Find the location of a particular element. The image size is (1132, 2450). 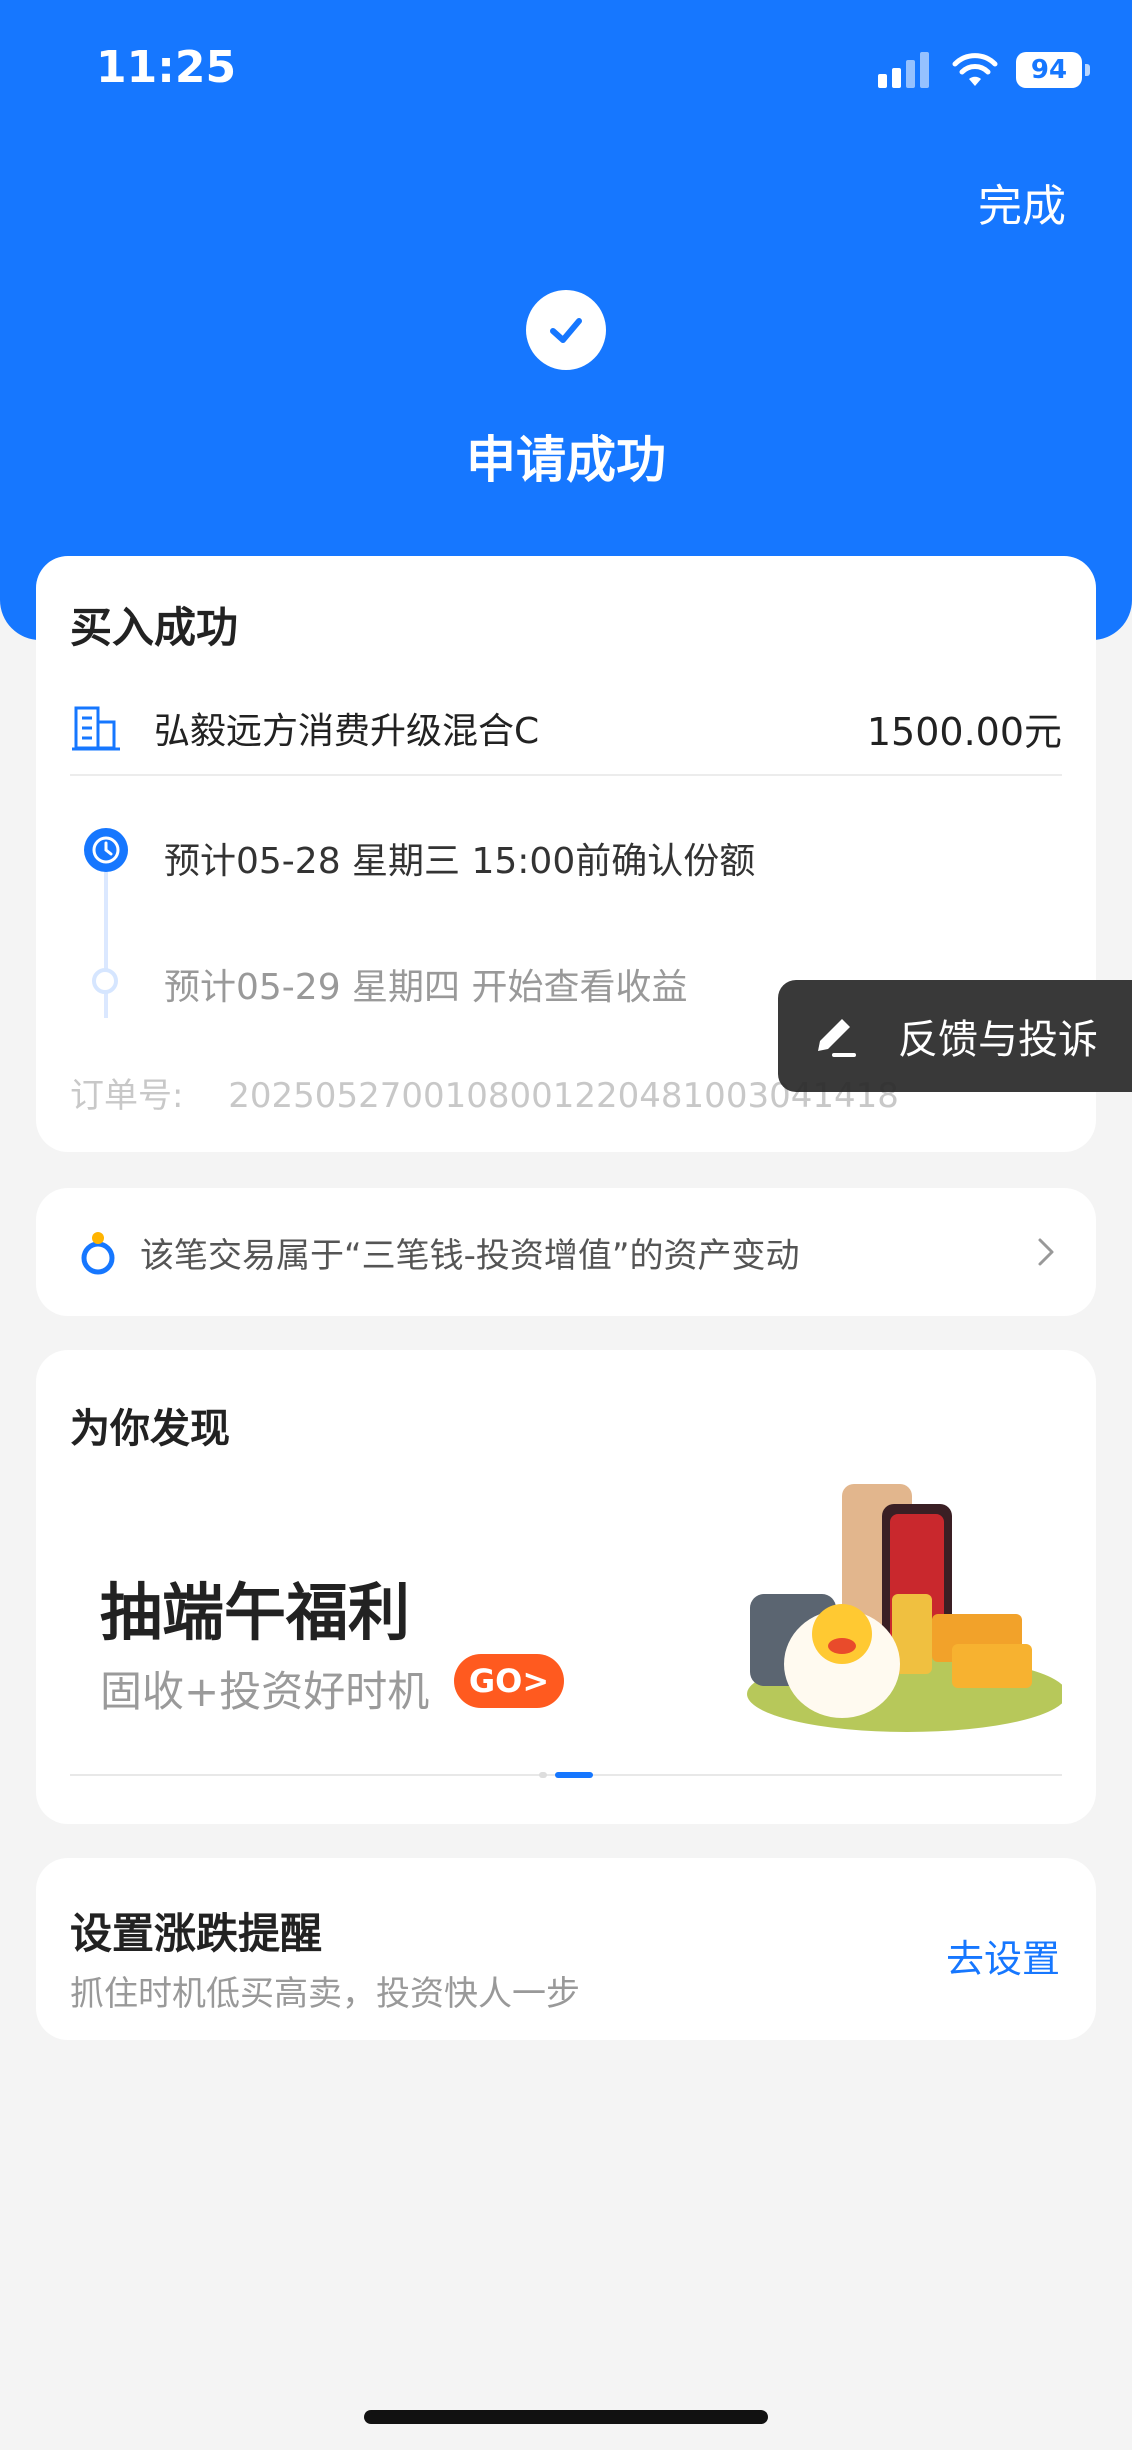

edit-icon is located at coordinates (837, 1038).